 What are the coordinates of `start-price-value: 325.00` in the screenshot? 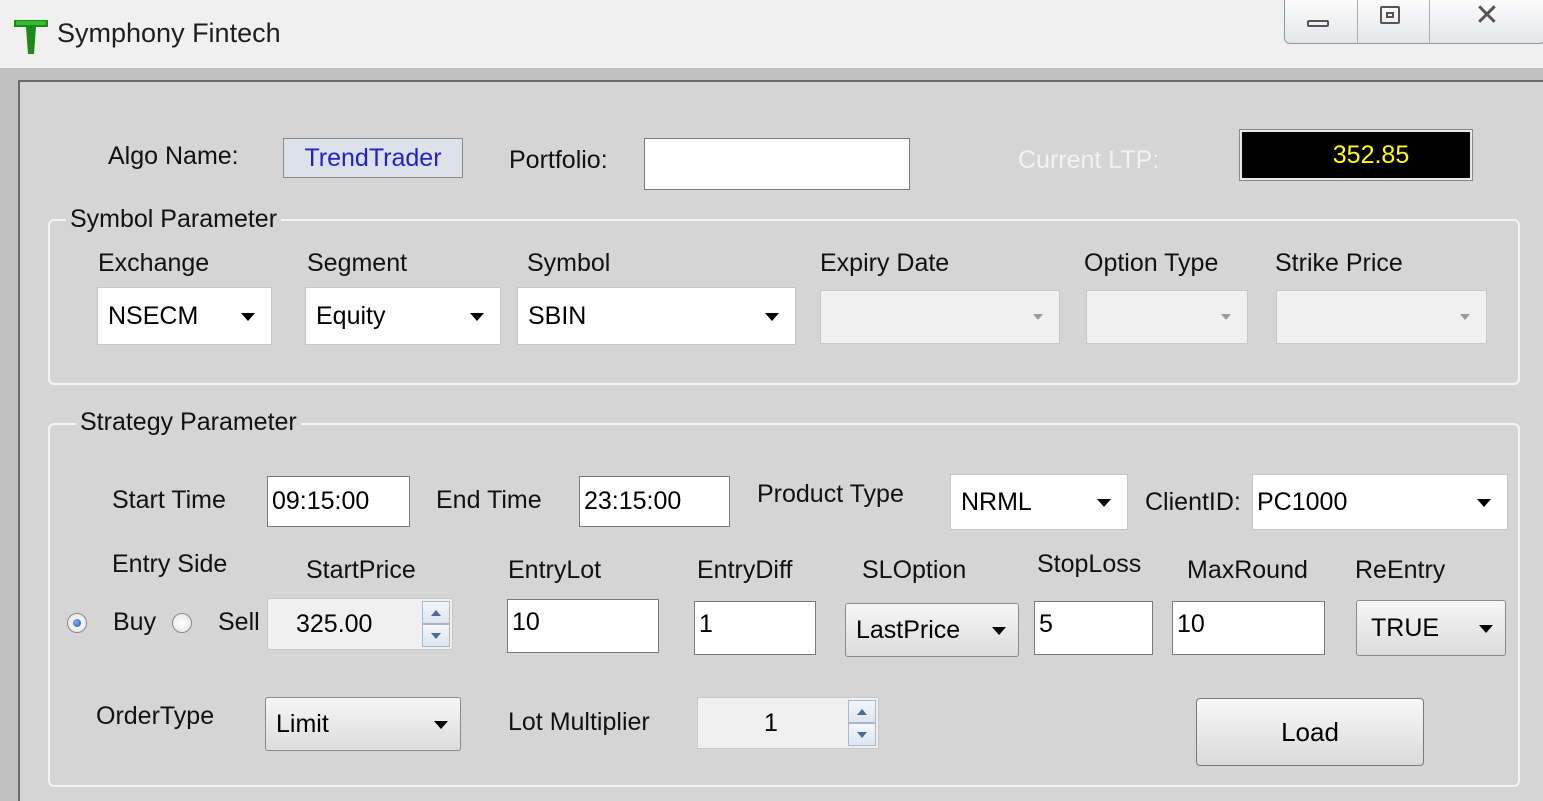 It's located at (334, 623).